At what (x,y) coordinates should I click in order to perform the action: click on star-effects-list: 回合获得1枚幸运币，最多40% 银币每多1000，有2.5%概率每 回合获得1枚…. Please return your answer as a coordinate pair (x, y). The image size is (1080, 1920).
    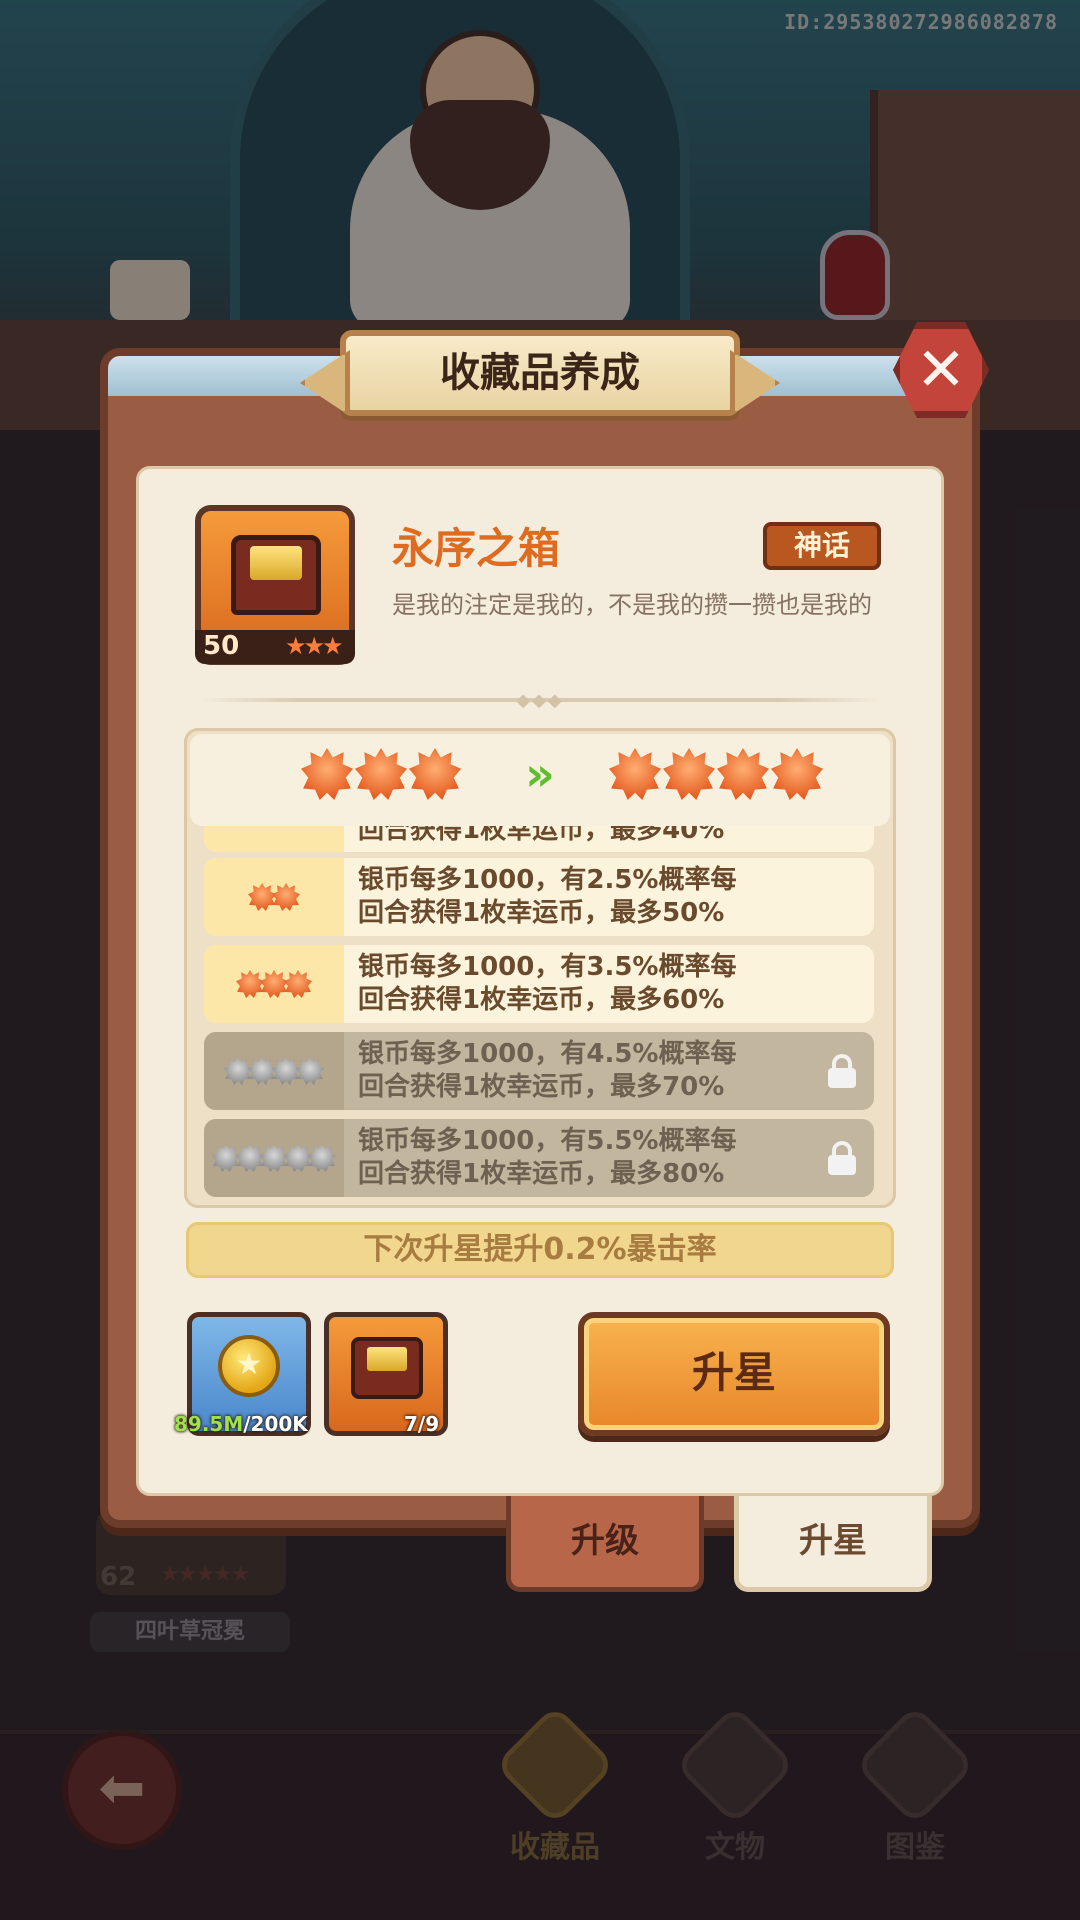
    Looking at the image, I should click on (540, 1014).